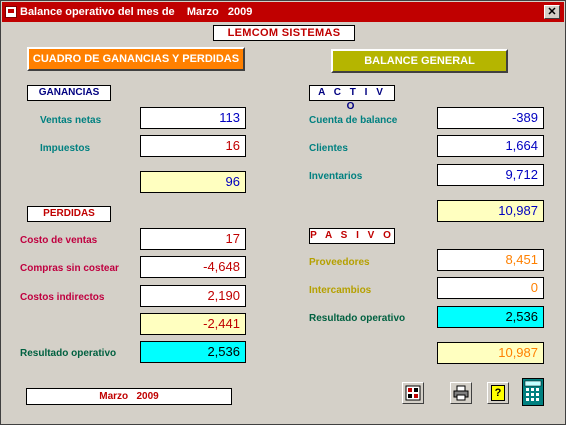 This screenshot has width=566, height=425. What do you see at coordinates (193, 239) in the screenshot?
I see `costo-ventas-field: 17` at bounding box center [193, 239].